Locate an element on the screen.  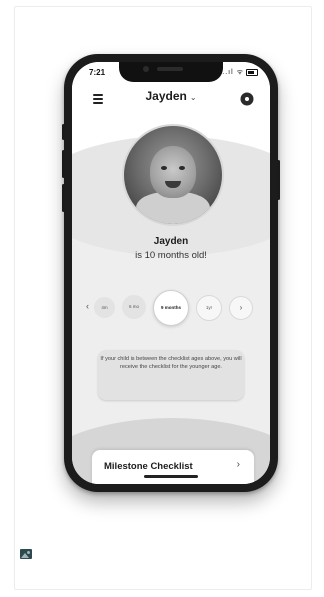
child-name: Jayden is located at coordinates (171, 241).